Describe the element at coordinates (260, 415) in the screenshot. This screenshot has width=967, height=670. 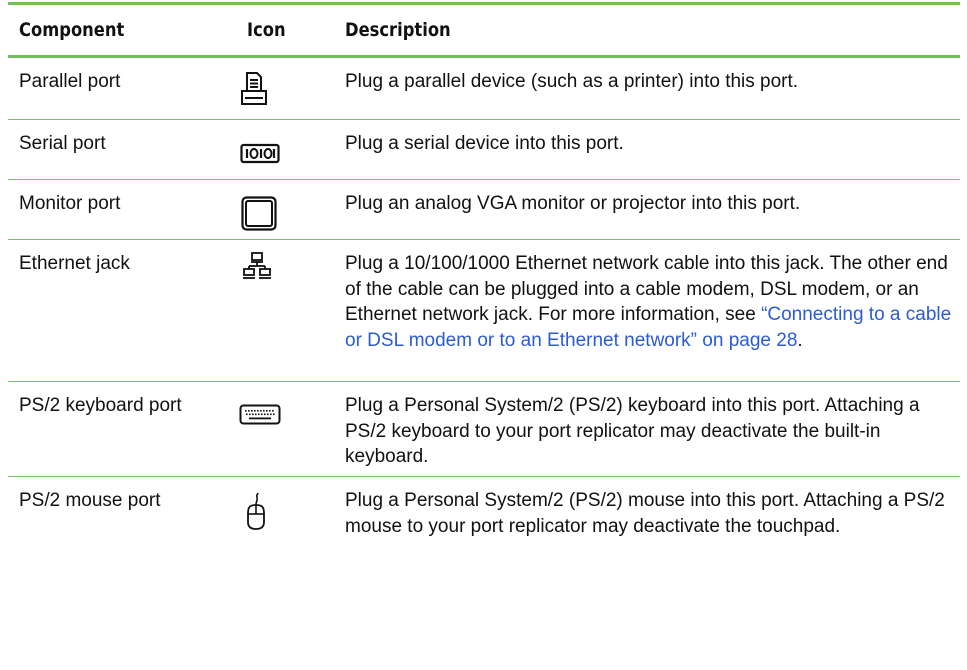
I see `keyboard-icon` at that location.